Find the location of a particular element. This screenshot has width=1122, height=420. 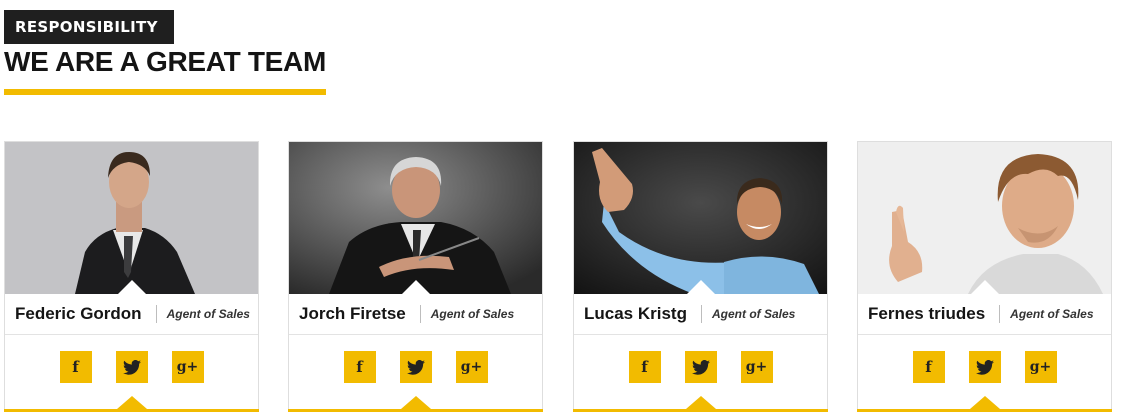

title-underline is located at coordinates (165, 92).